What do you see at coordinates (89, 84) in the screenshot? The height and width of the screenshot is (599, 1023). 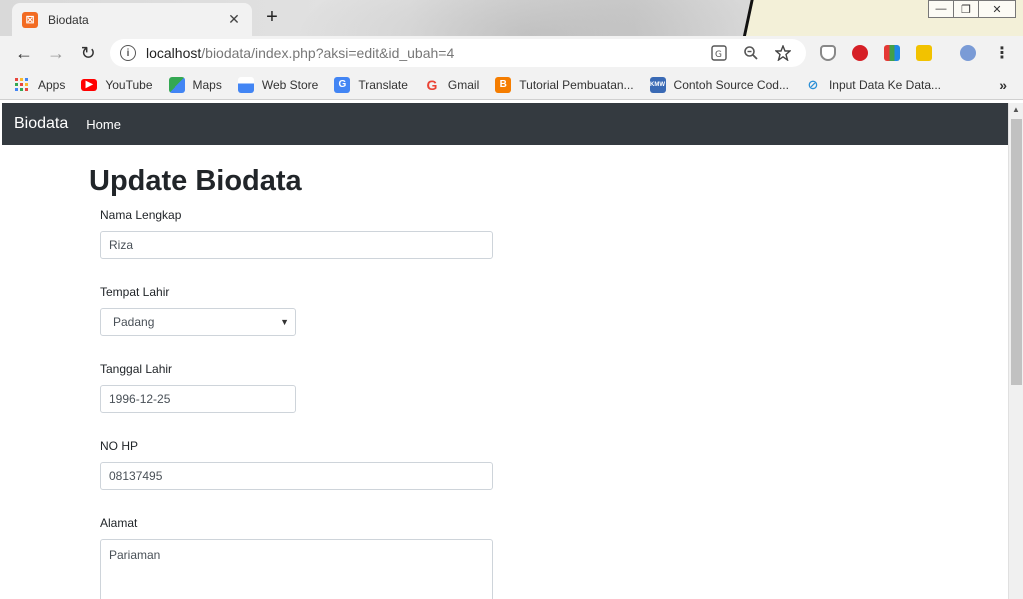 I see `youtube-icon: ▶` at bounding box center [89, 84].